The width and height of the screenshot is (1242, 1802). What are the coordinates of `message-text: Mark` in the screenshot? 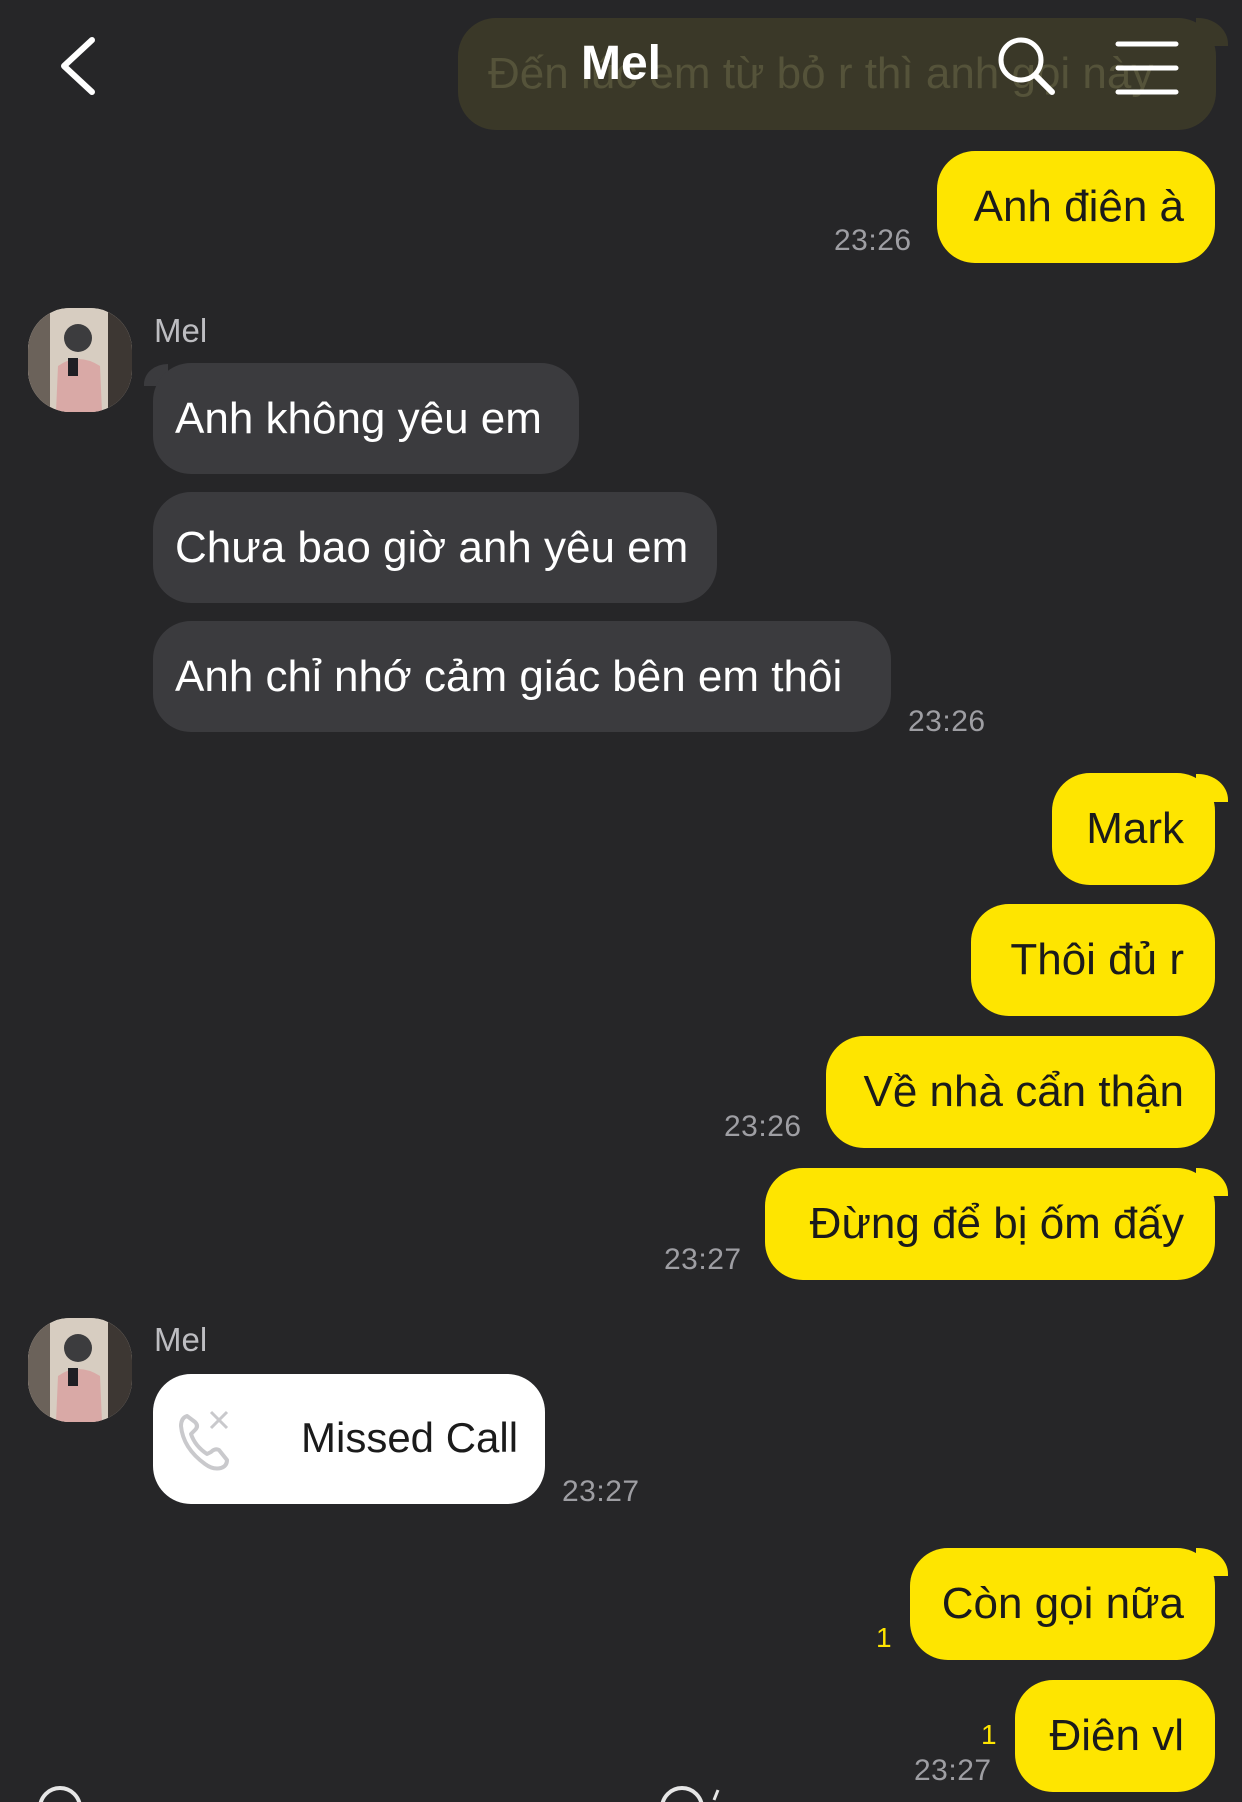 It's located at (1135, 828).